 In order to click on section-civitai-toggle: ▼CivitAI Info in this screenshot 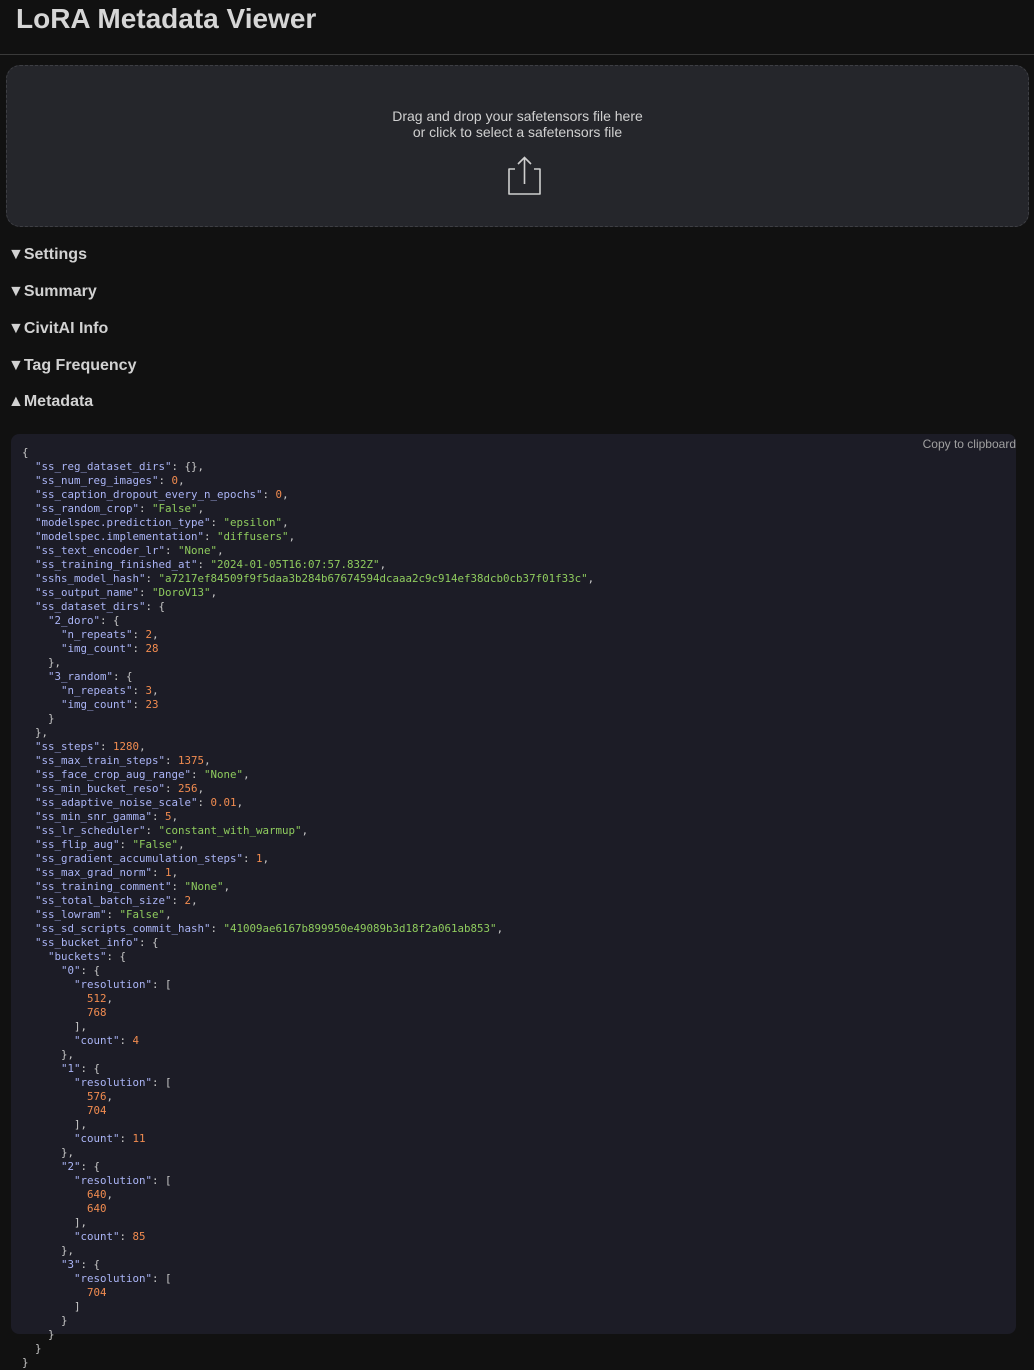, I will do `click(58, 329)`.